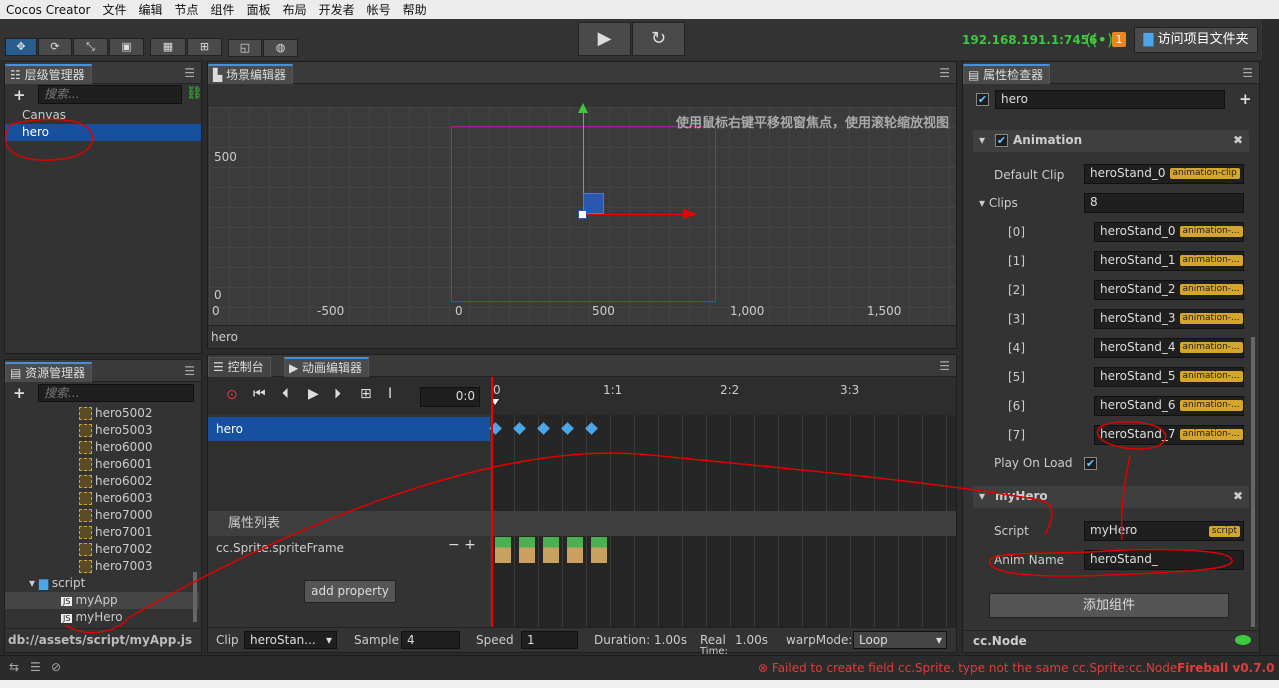 The height and width of the screenshot is (688, 1279). Describe the element at coordinates (1131, 435) in the screenshot. I see `annotation-circle-clip7` at that location.